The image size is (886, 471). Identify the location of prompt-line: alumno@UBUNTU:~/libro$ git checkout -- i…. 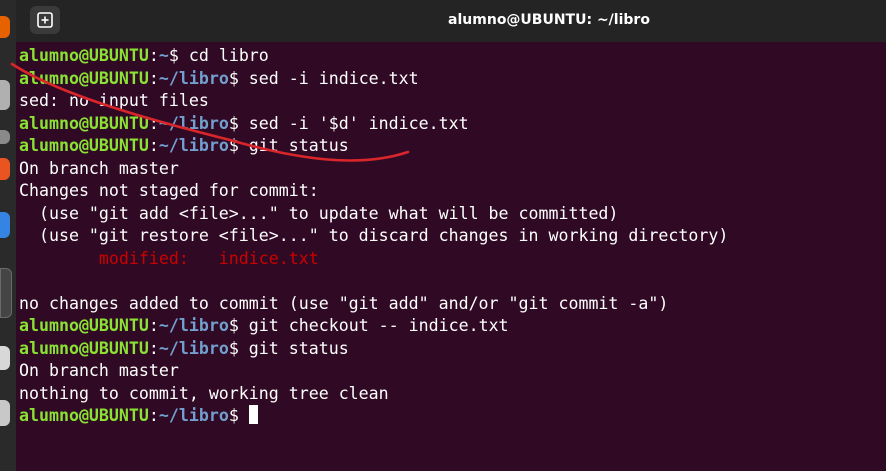
(449, 326).